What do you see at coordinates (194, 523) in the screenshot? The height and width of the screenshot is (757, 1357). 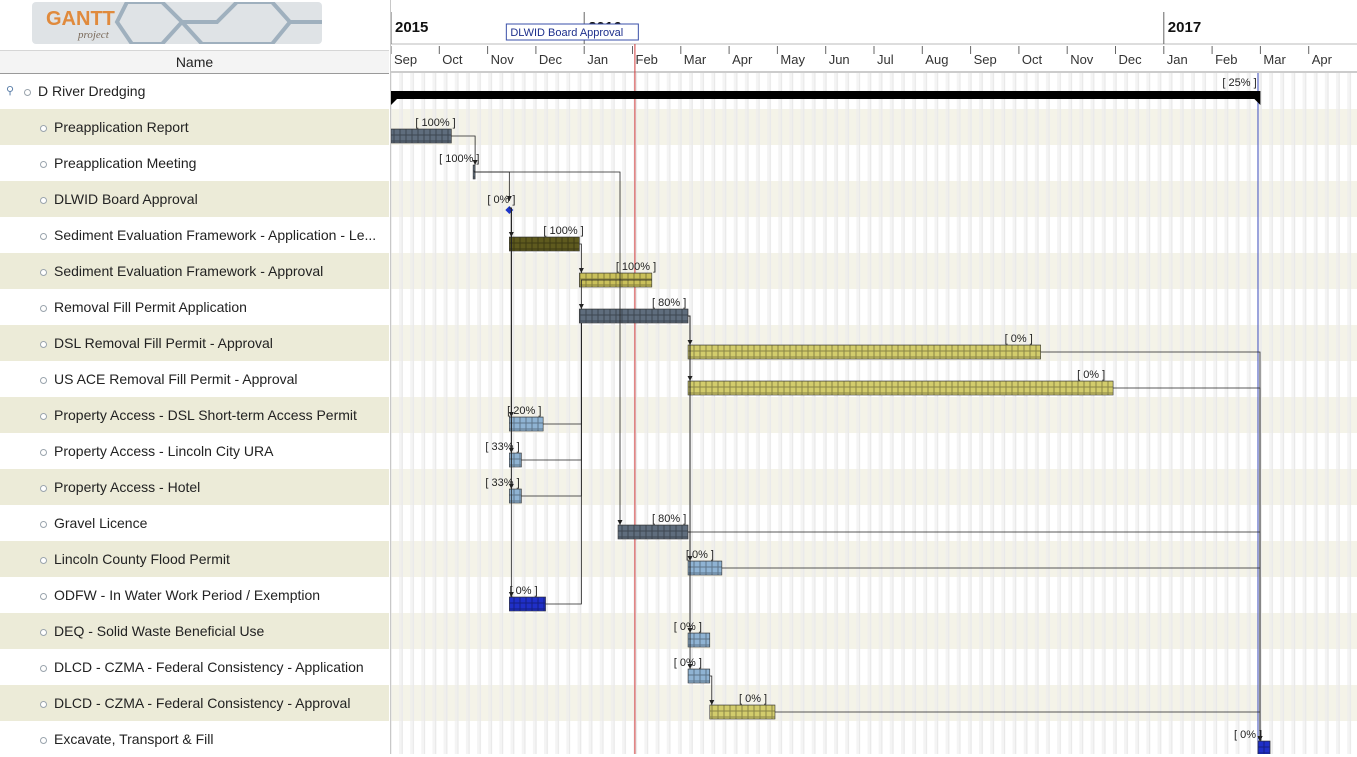 I see `task-row: Gravel Licence` at bounding box center [194, 523].